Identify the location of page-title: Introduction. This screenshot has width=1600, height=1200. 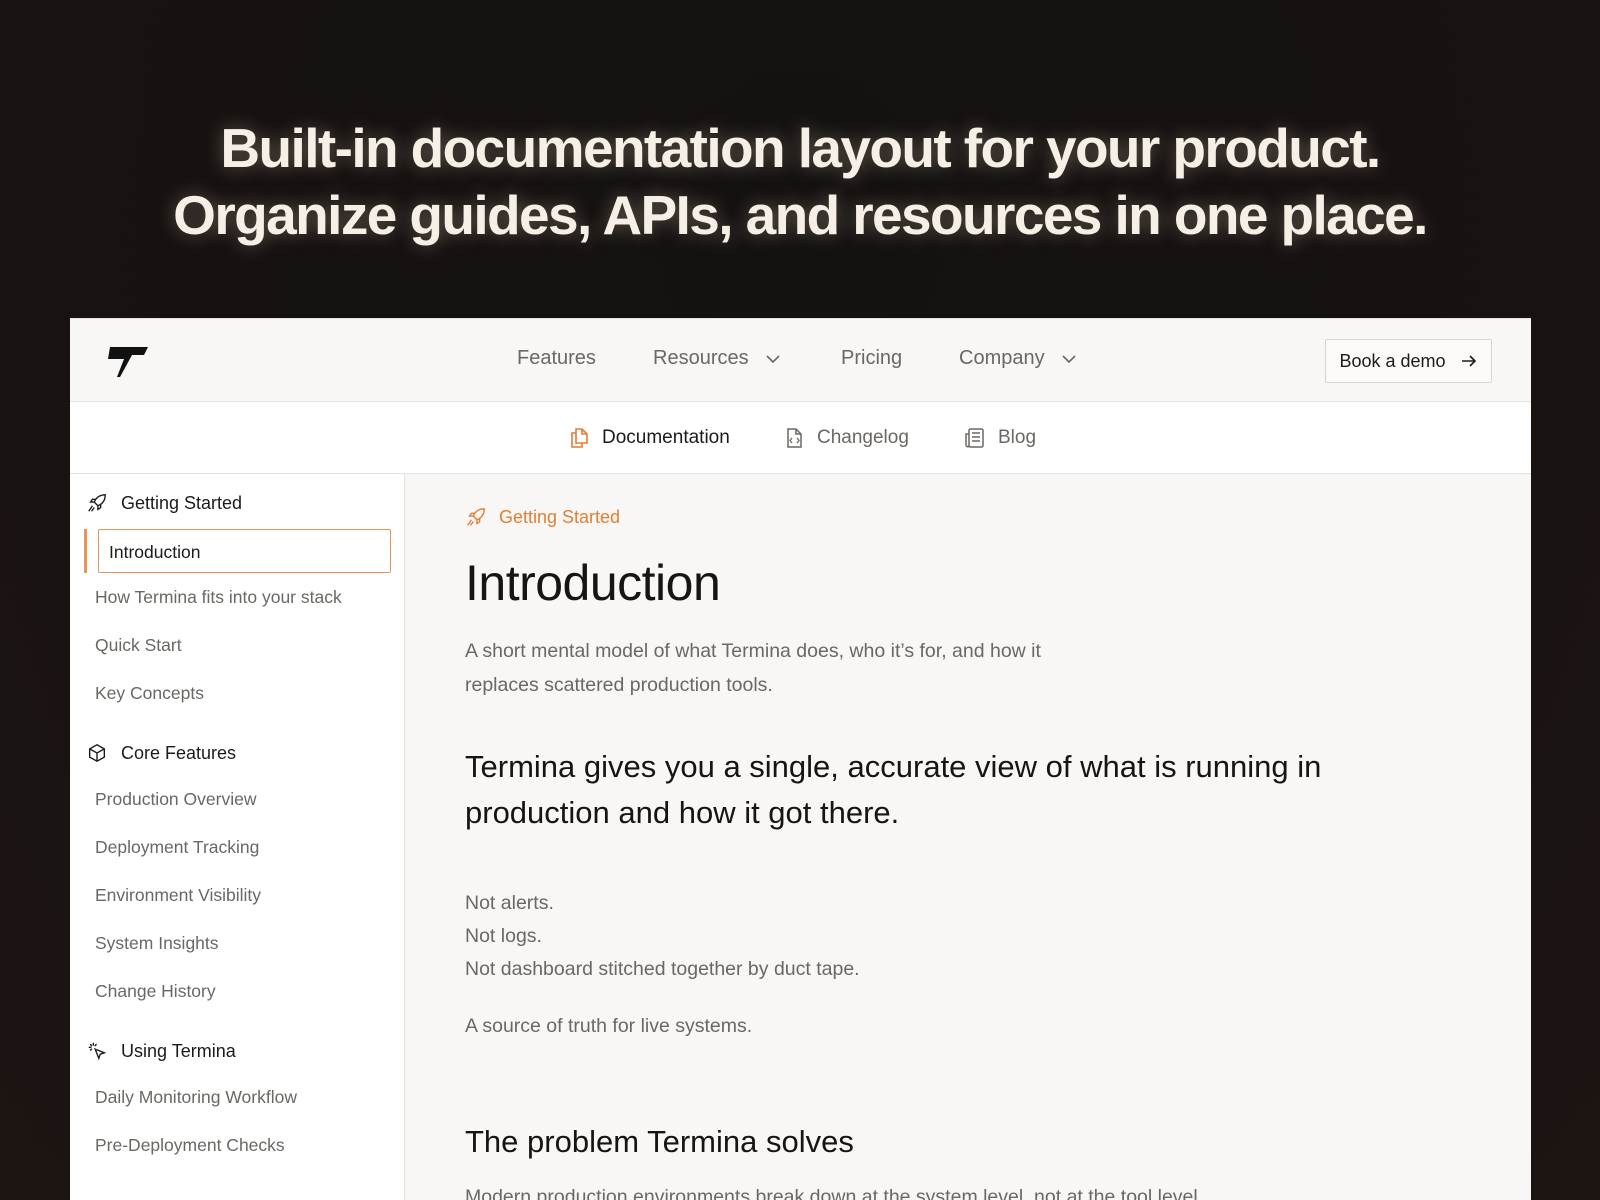
(593, 583).